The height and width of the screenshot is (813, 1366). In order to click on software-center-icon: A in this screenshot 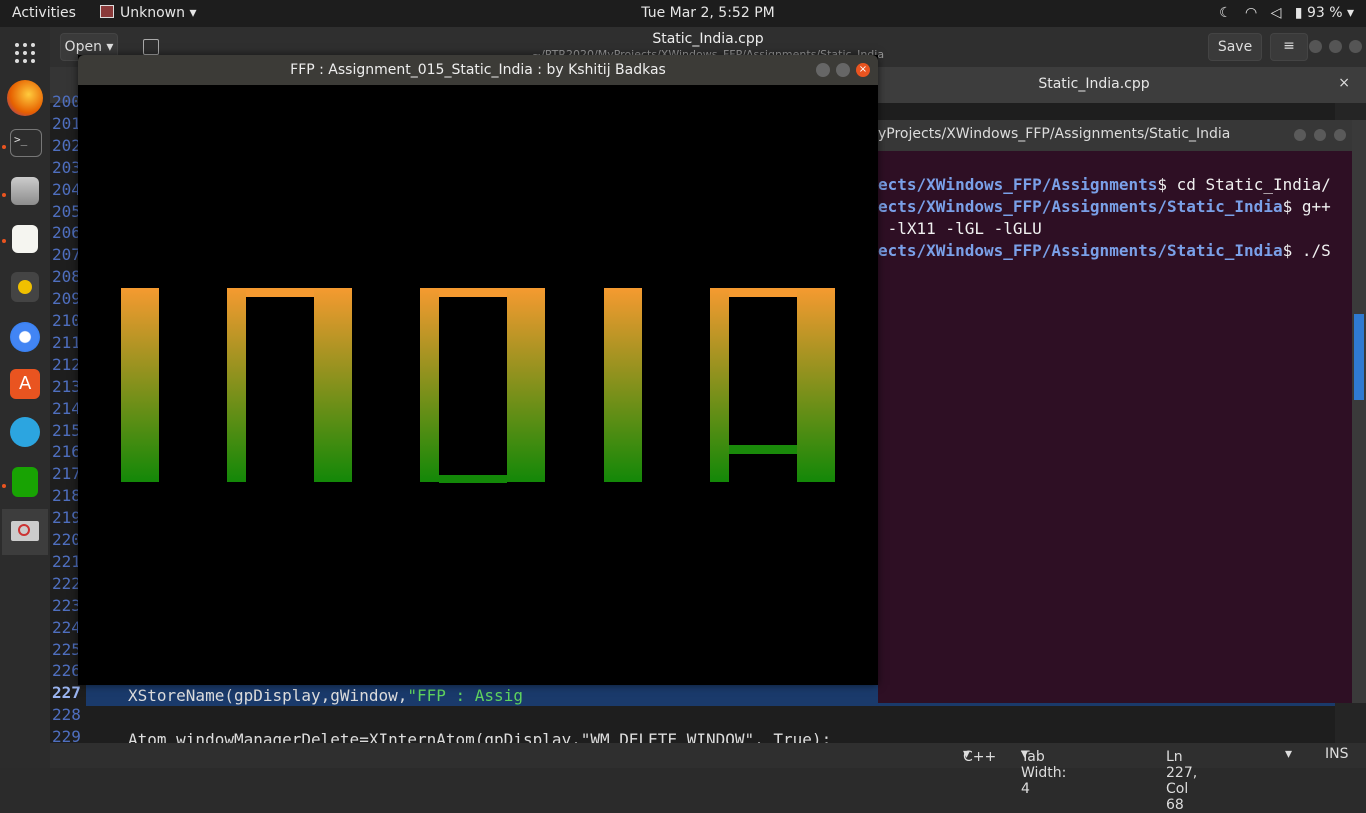, I will do `click(25, 384)`.